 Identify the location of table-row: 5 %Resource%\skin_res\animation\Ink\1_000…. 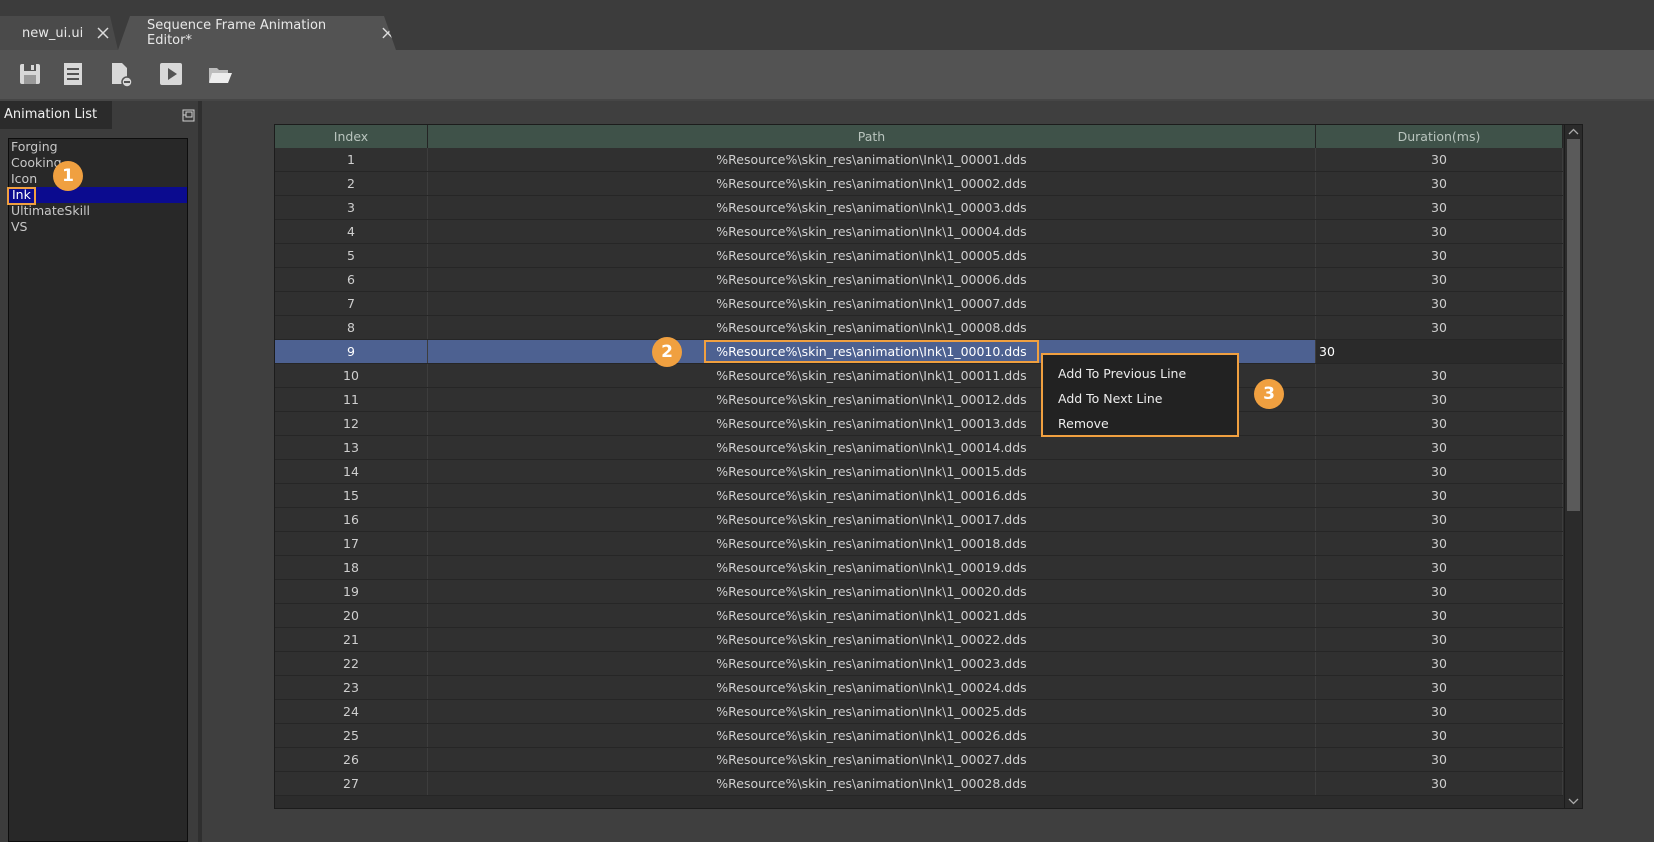
(919, 256).